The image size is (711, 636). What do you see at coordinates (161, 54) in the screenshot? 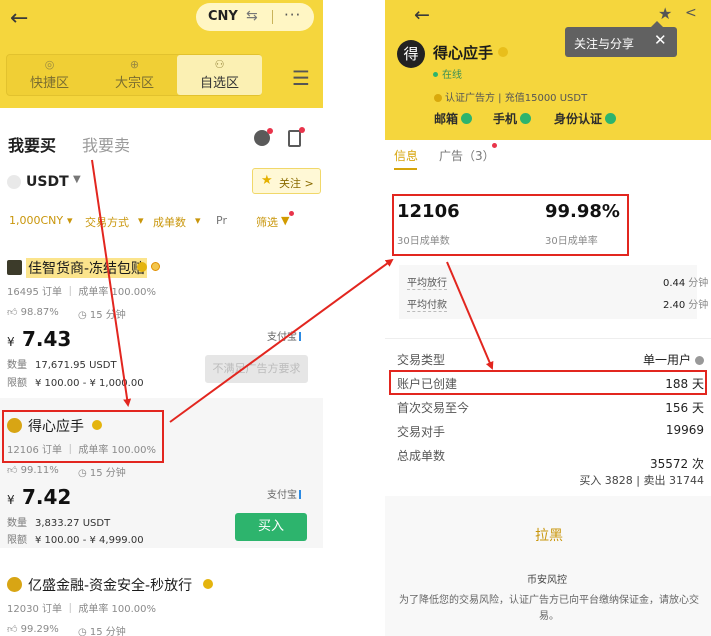
I see `market-header: ← CNY ⇆ ··· ◎ 快捷区 ⊕ 大宗区 ⚇ 自选区 ☰` at bounding box center [161, 54].